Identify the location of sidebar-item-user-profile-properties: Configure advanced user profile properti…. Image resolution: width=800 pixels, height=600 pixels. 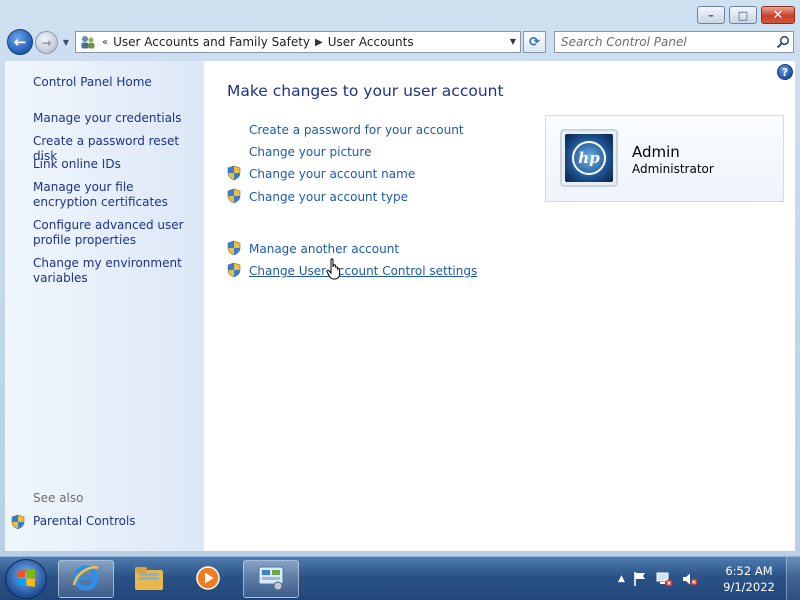
(115, 233).